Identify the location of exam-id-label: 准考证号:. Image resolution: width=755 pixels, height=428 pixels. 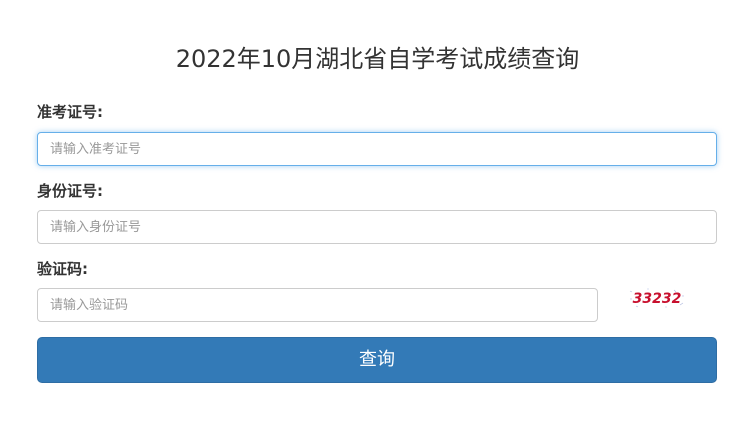
(70, 112).